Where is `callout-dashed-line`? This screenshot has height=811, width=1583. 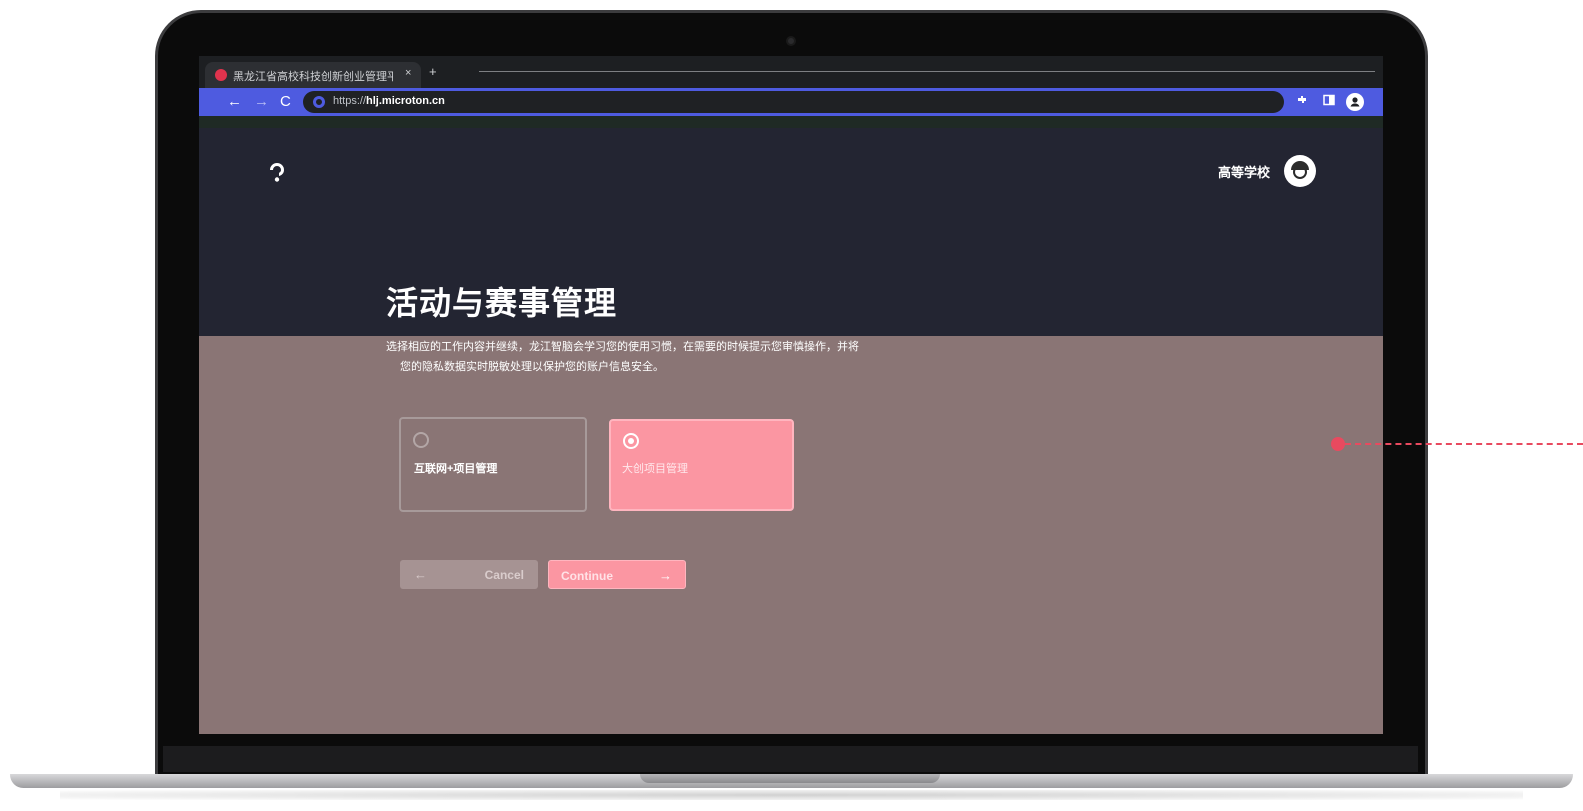 callout-dashed-line is located at coordinates (1464, 444).